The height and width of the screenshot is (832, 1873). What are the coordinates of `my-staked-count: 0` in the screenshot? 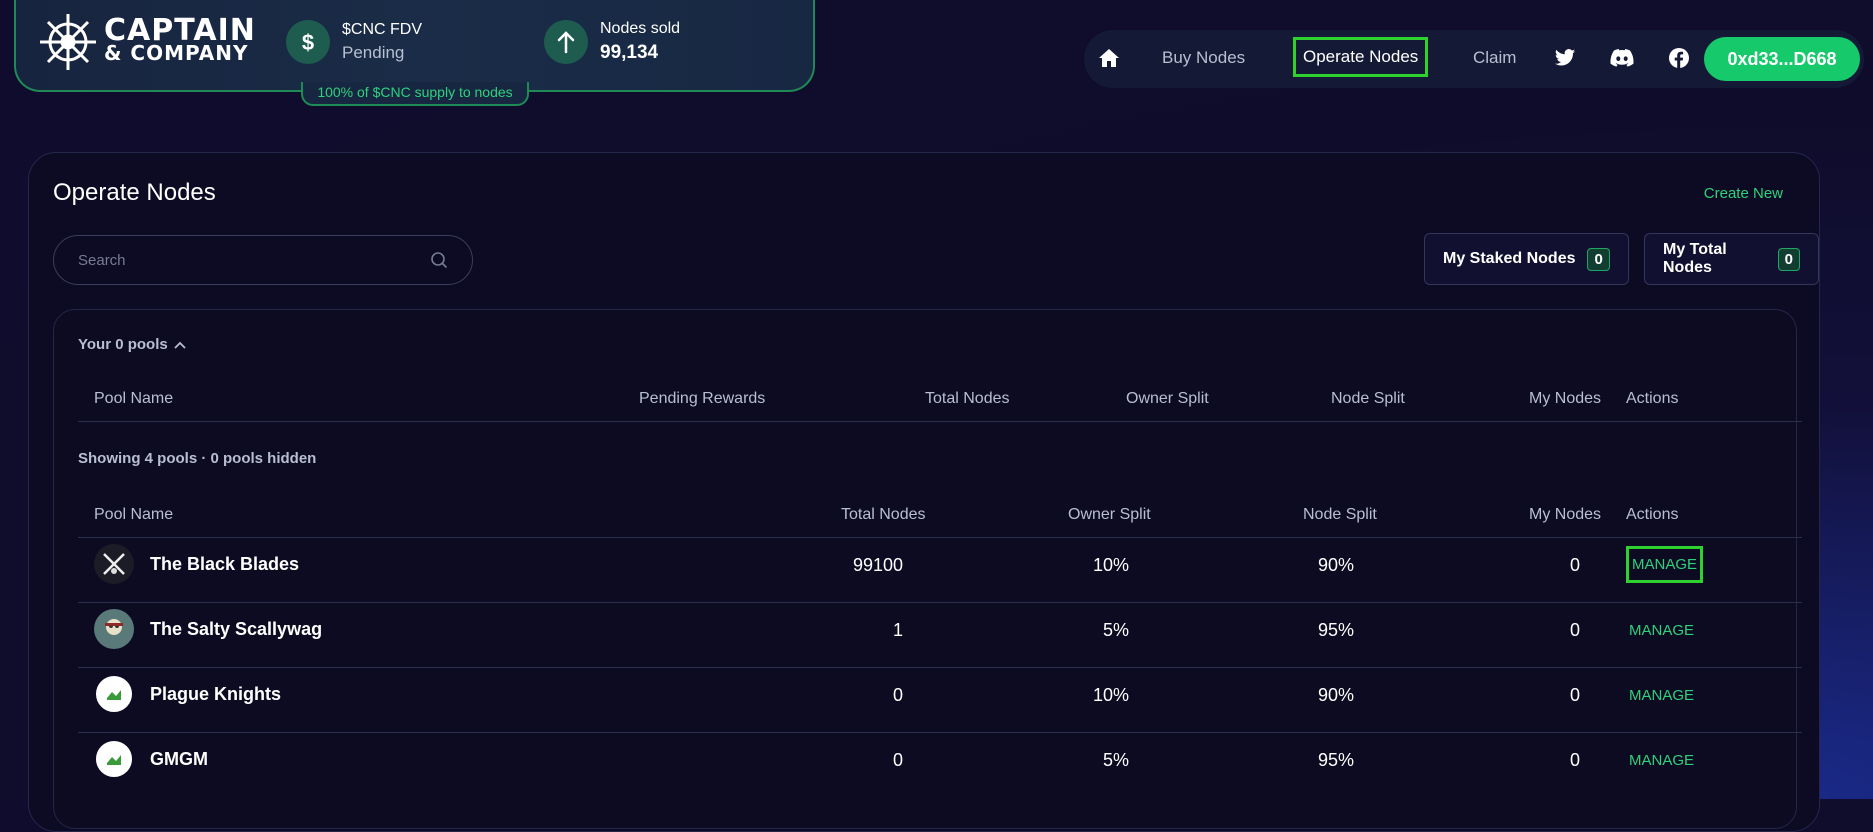 It's located at (1598, 259).